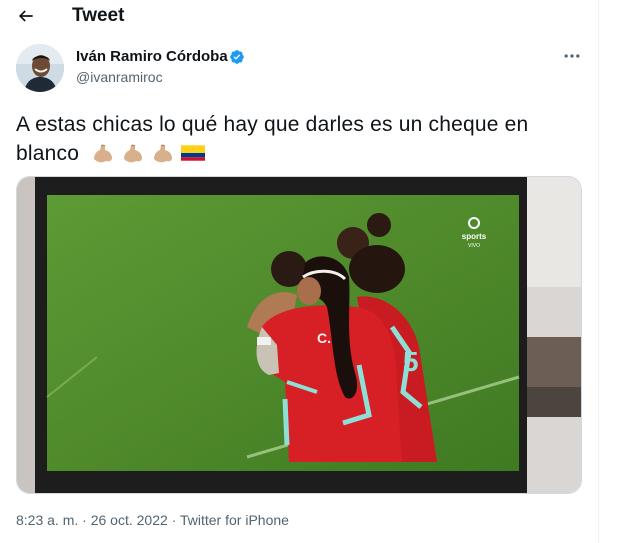 This screenshot has height=543, width=622. What do you see at coordinates (148, 153) in the screenshot?
I see `emoji-group` at bounding box center [148, 153].